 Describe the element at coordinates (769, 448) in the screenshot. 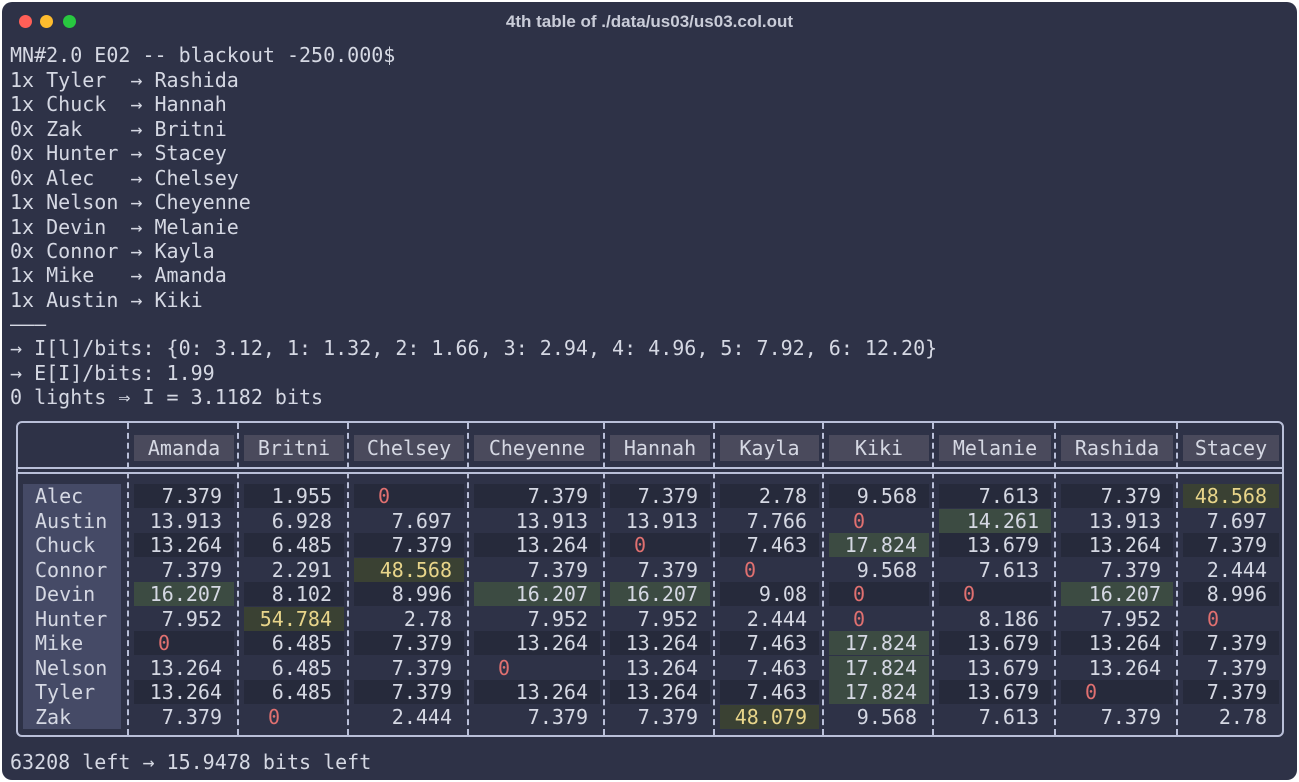

I see `column-header: Kayla` at that location.